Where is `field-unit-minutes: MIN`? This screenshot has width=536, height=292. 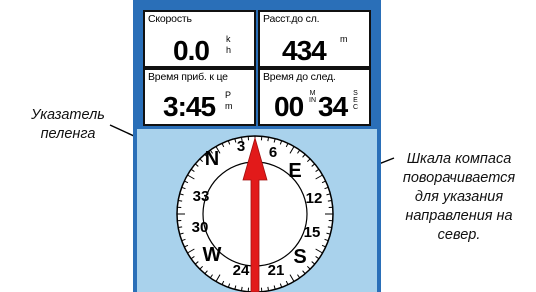 field-unit-minutes: MIN is located at coordinates (312, 97).